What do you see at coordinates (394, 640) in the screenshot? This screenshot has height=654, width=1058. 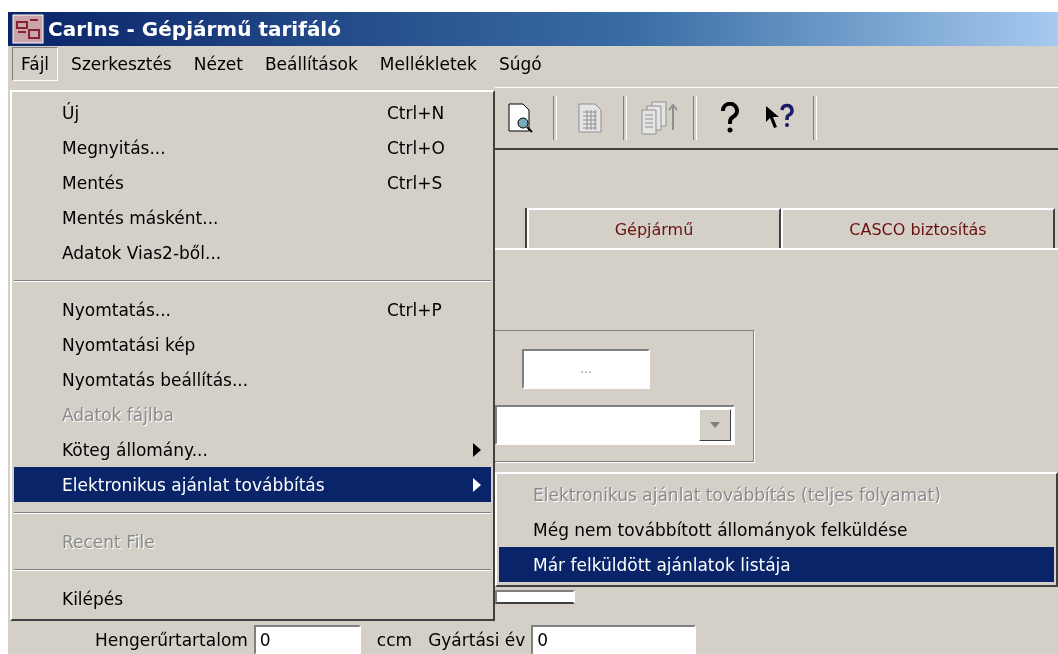 I see `unit-label: ccm` at bounding box center [394, 640].